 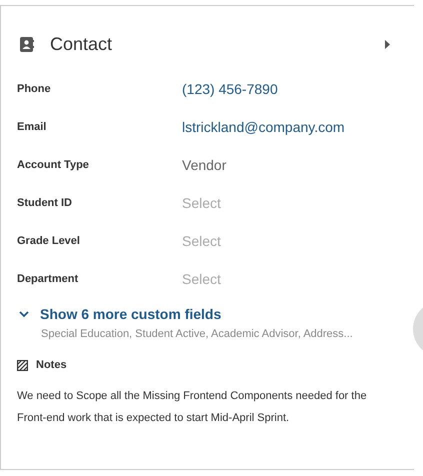 I want to click on contact-card-icon, so click(x=27, y=44).